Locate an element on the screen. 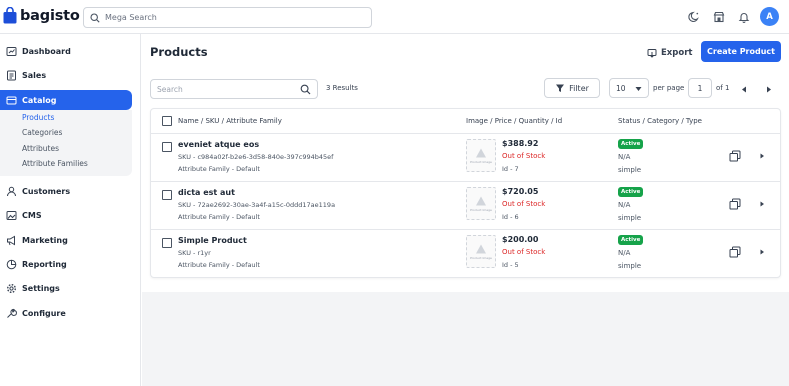 The image size is (789, 386). table-search is located at coordinates (234, 89).